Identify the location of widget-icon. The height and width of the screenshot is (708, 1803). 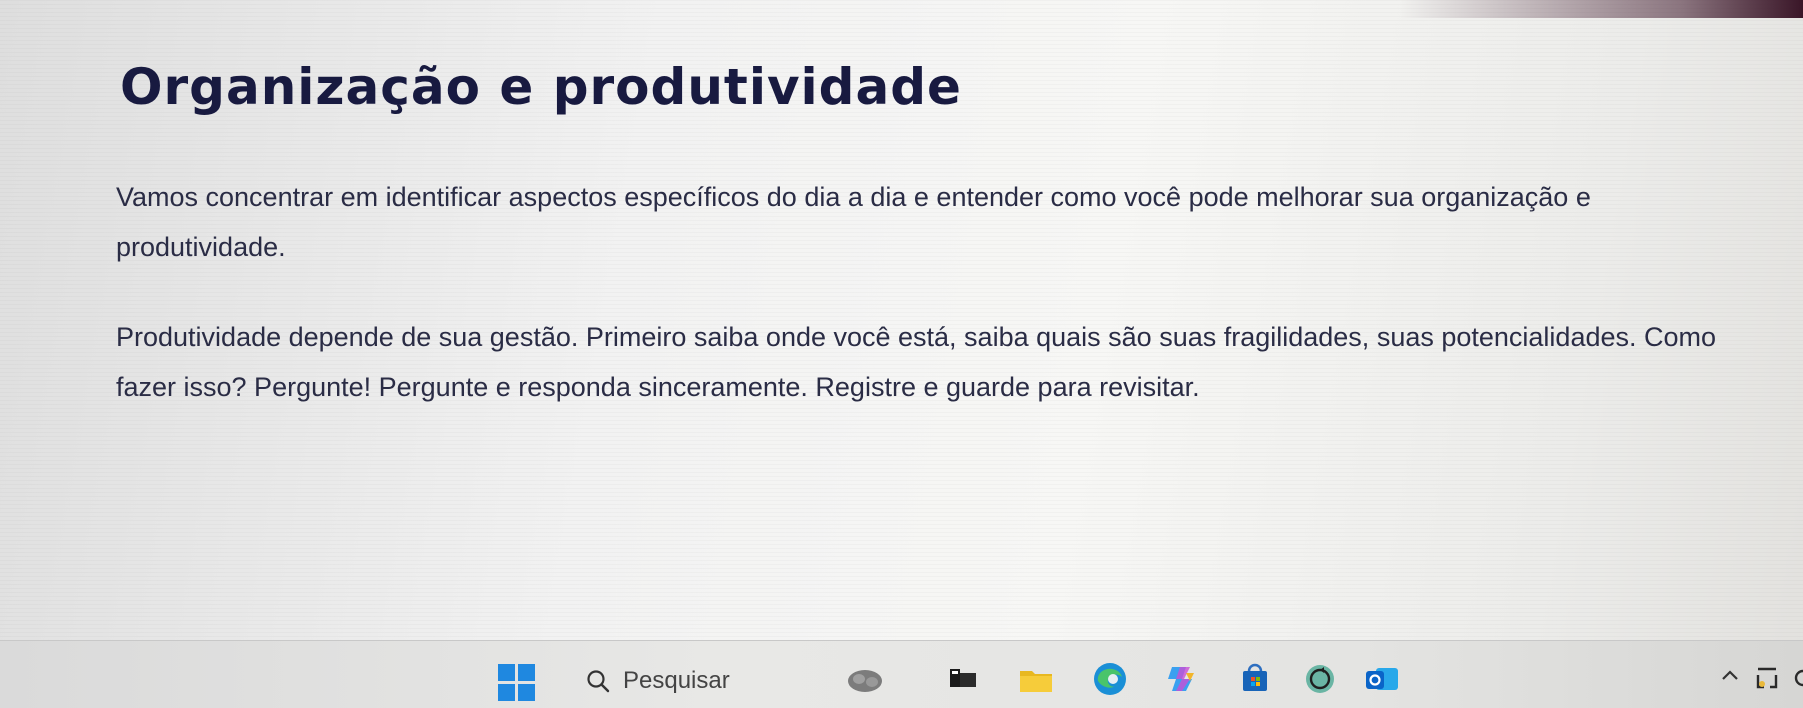
(865, 679).